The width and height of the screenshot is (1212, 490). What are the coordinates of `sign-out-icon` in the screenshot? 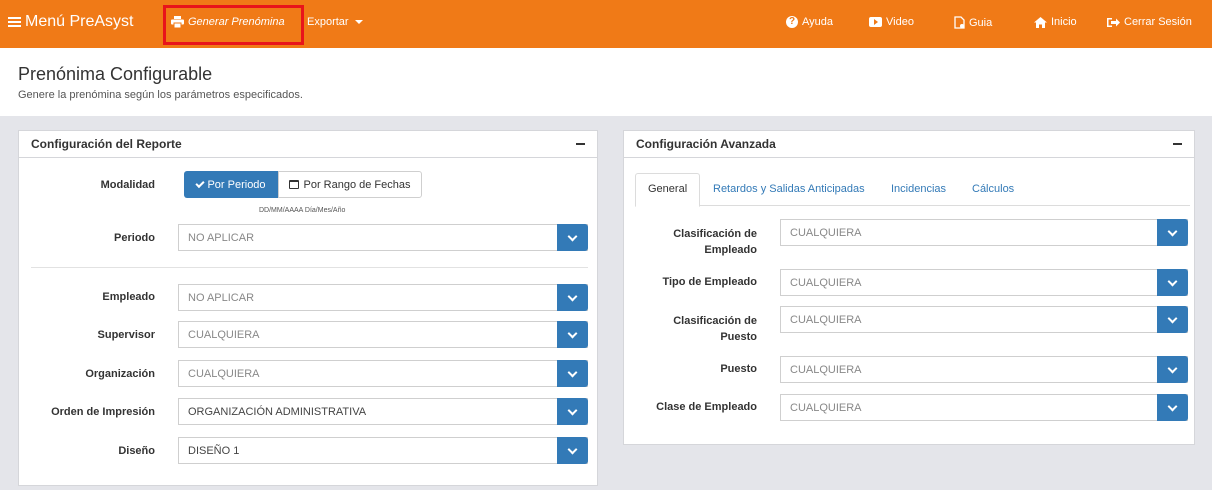 It's located at (1113, 22).